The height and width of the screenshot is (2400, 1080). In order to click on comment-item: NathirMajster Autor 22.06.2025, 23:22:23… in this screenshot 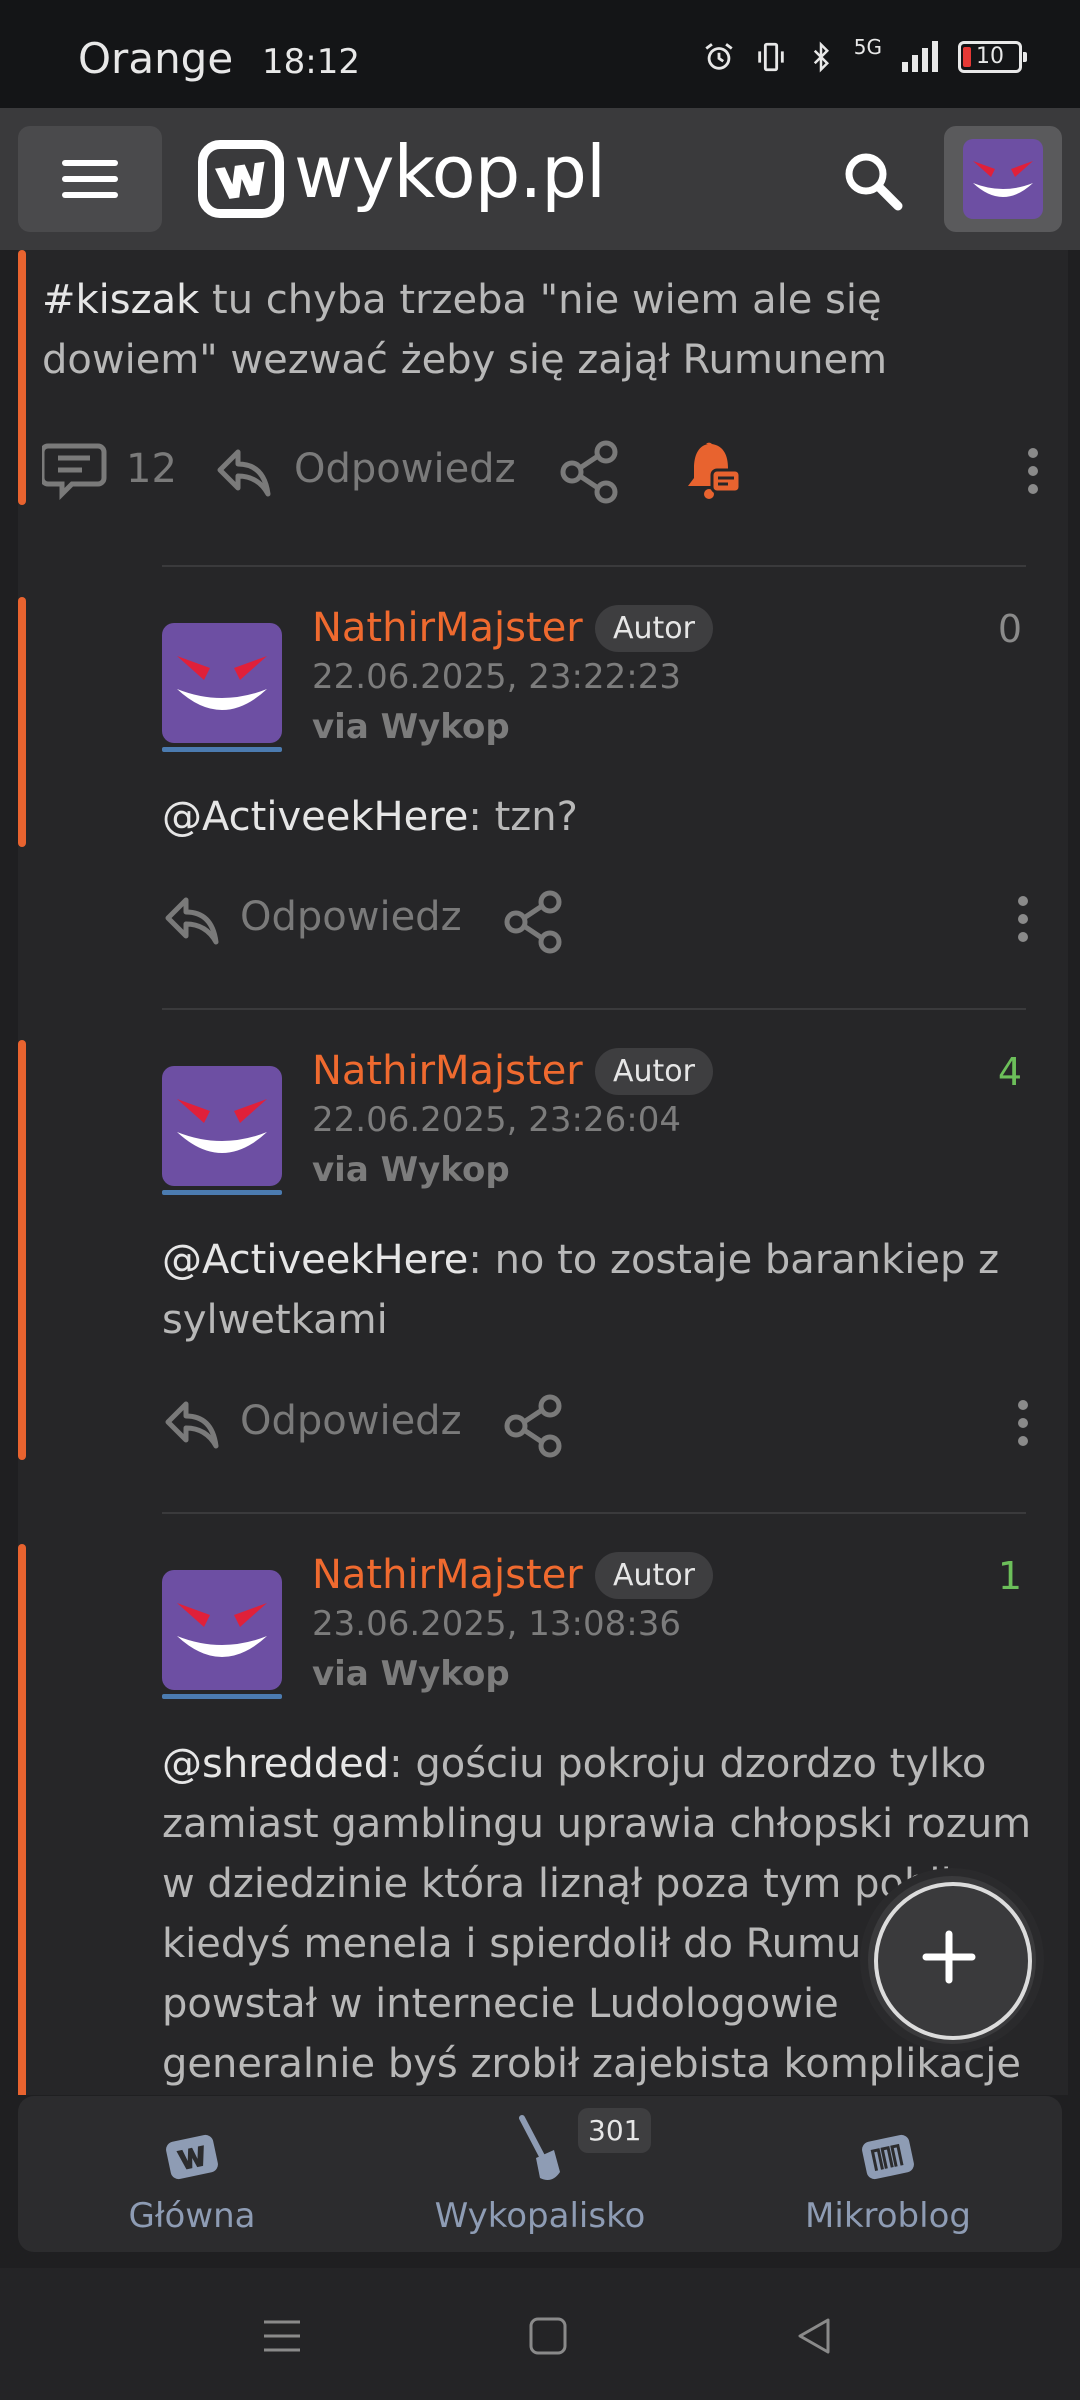, I will do `click(543, 730)`.